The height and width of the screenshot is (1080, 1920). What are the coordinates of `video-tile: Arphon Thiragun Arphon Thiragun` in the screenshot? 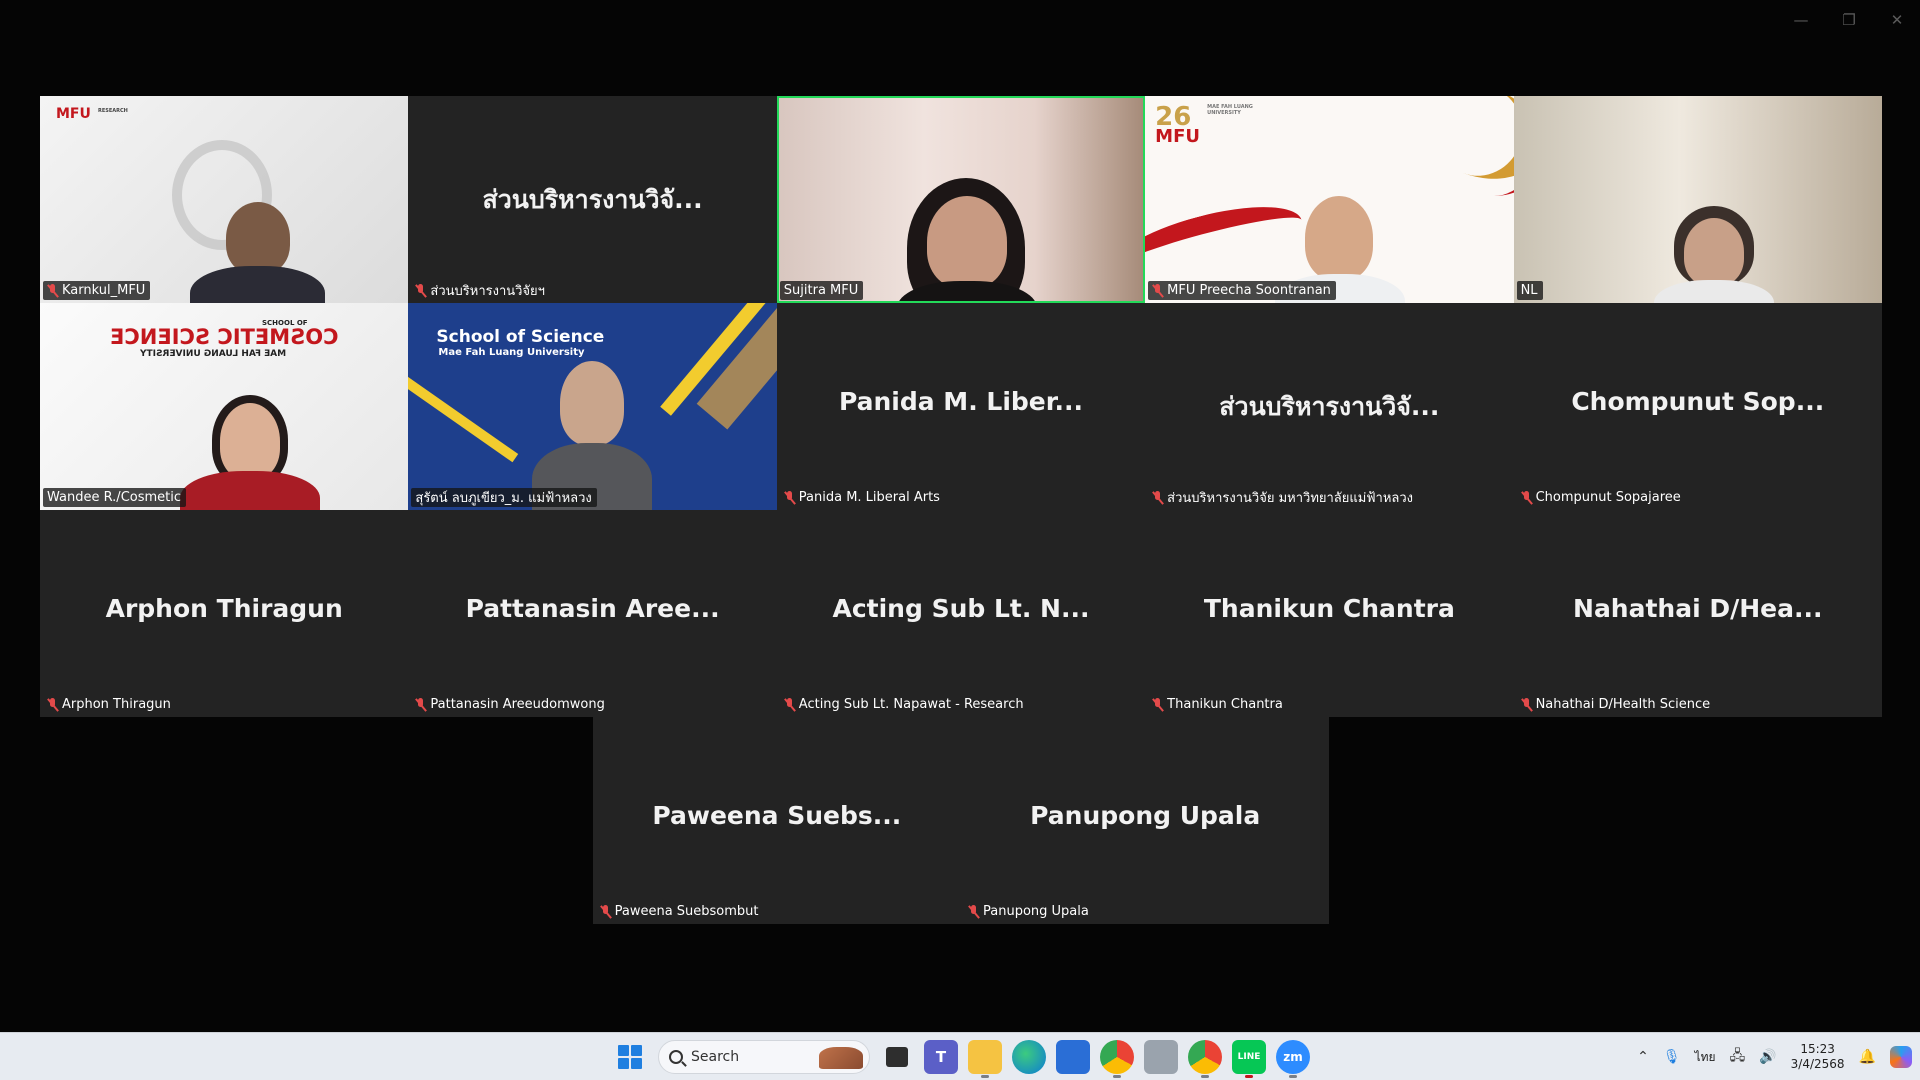 It's located at (224, 613).